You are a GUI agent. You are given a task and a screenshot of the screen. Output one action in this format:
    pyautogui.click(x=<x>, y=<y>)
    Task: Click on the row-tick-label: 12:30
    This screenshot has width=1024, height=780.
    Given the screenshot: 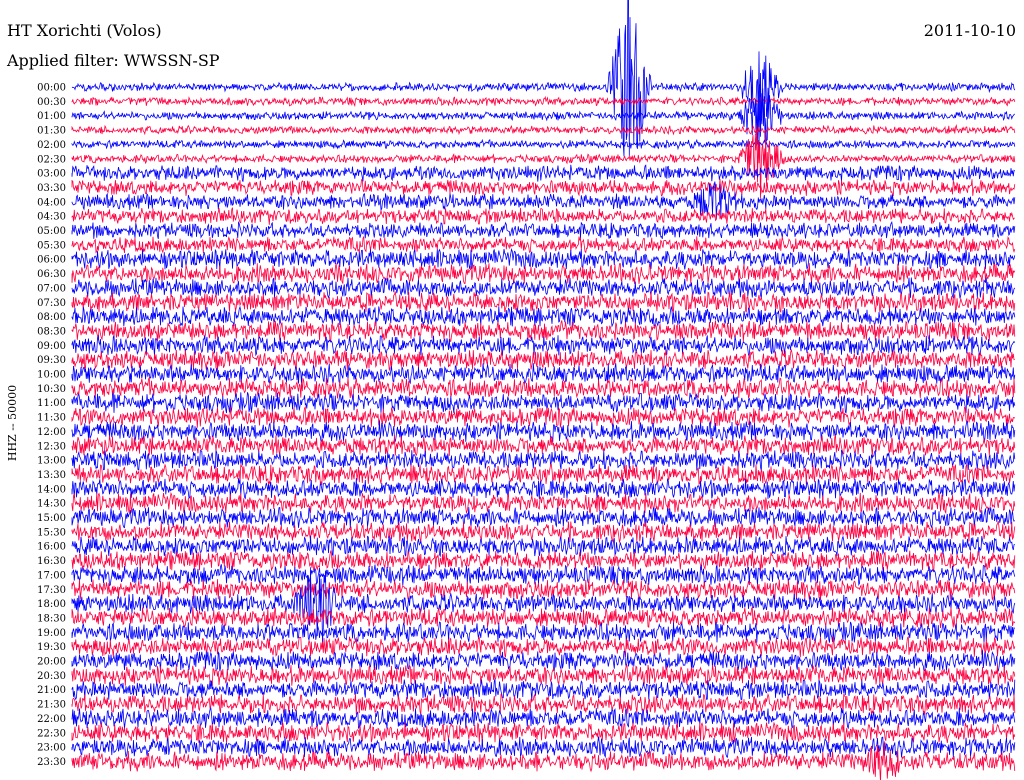 What is the action you would take?
    pyautogui.click(x=51, y=446)
    